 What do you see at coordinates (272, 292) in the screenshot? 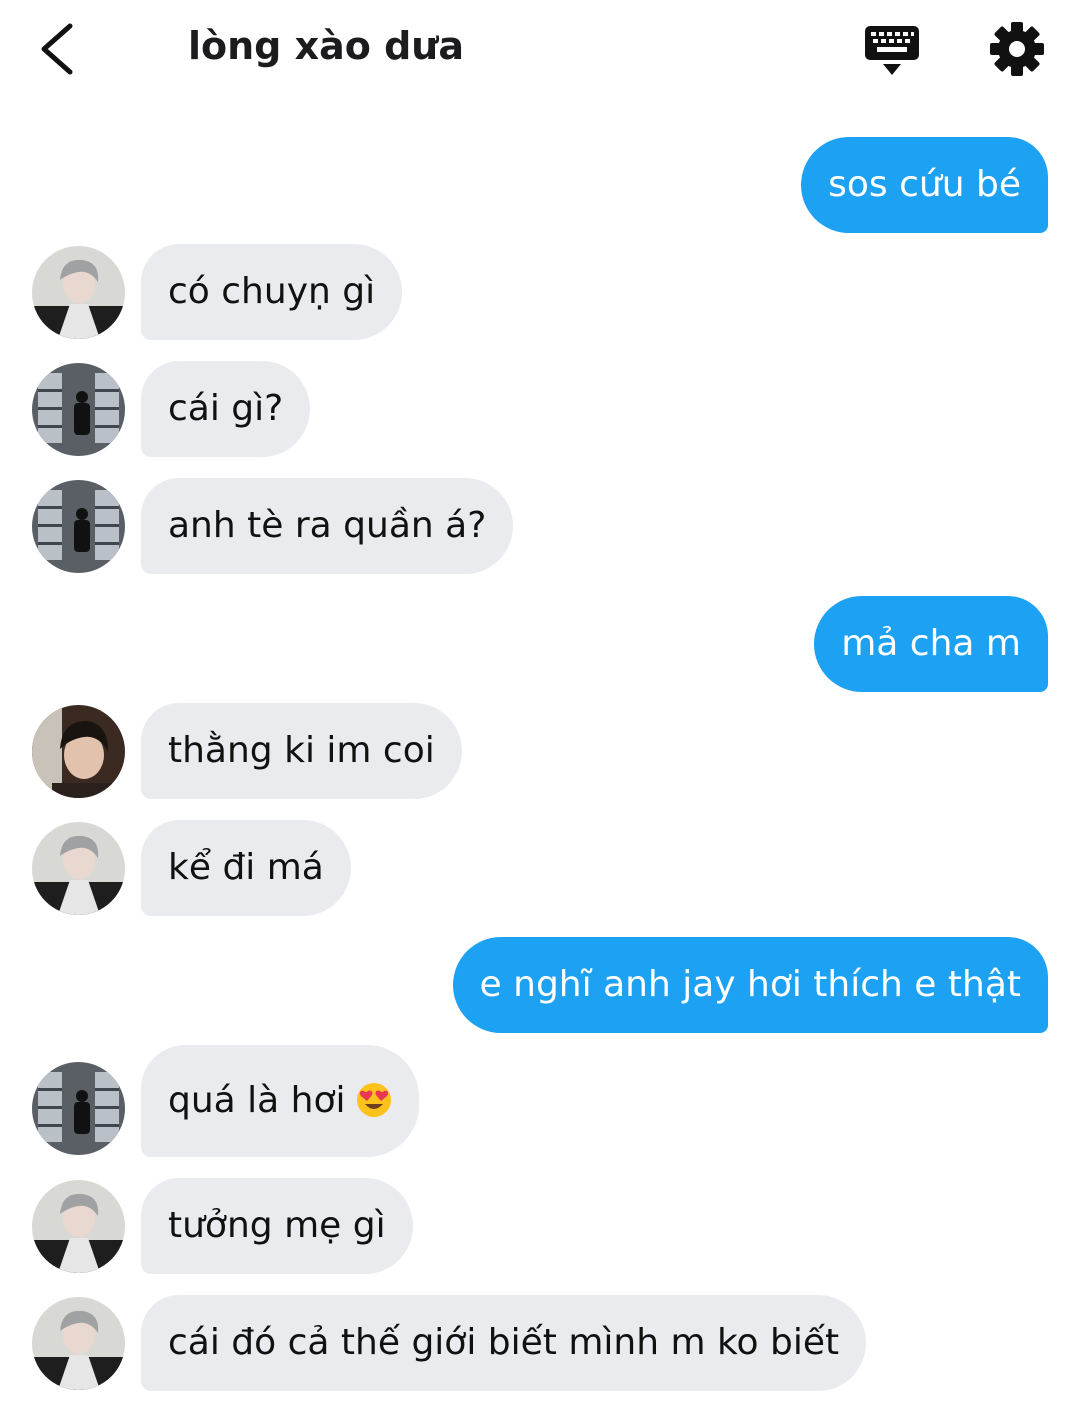
I see `incoming-message: có chuyṇ gì` at bounding box center [272, 292].